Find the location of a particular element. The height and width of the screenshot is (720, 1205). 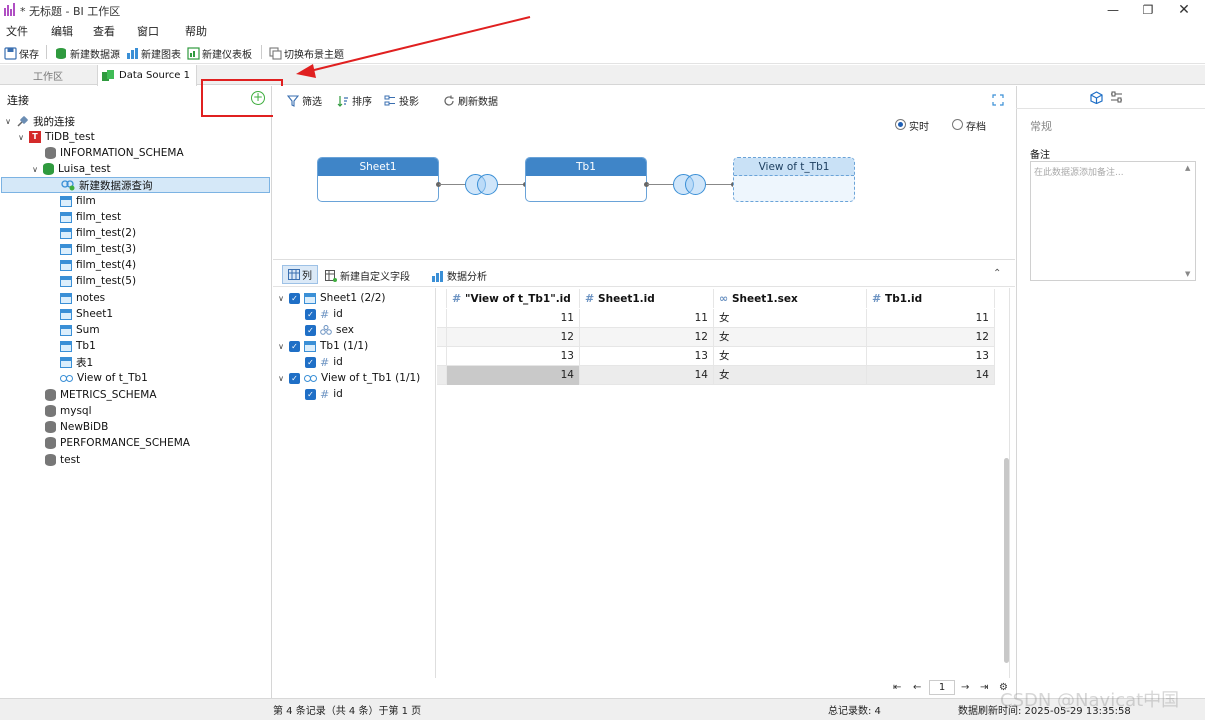

node-sheet1: Sheet1 is located at coordinates (378, 179).